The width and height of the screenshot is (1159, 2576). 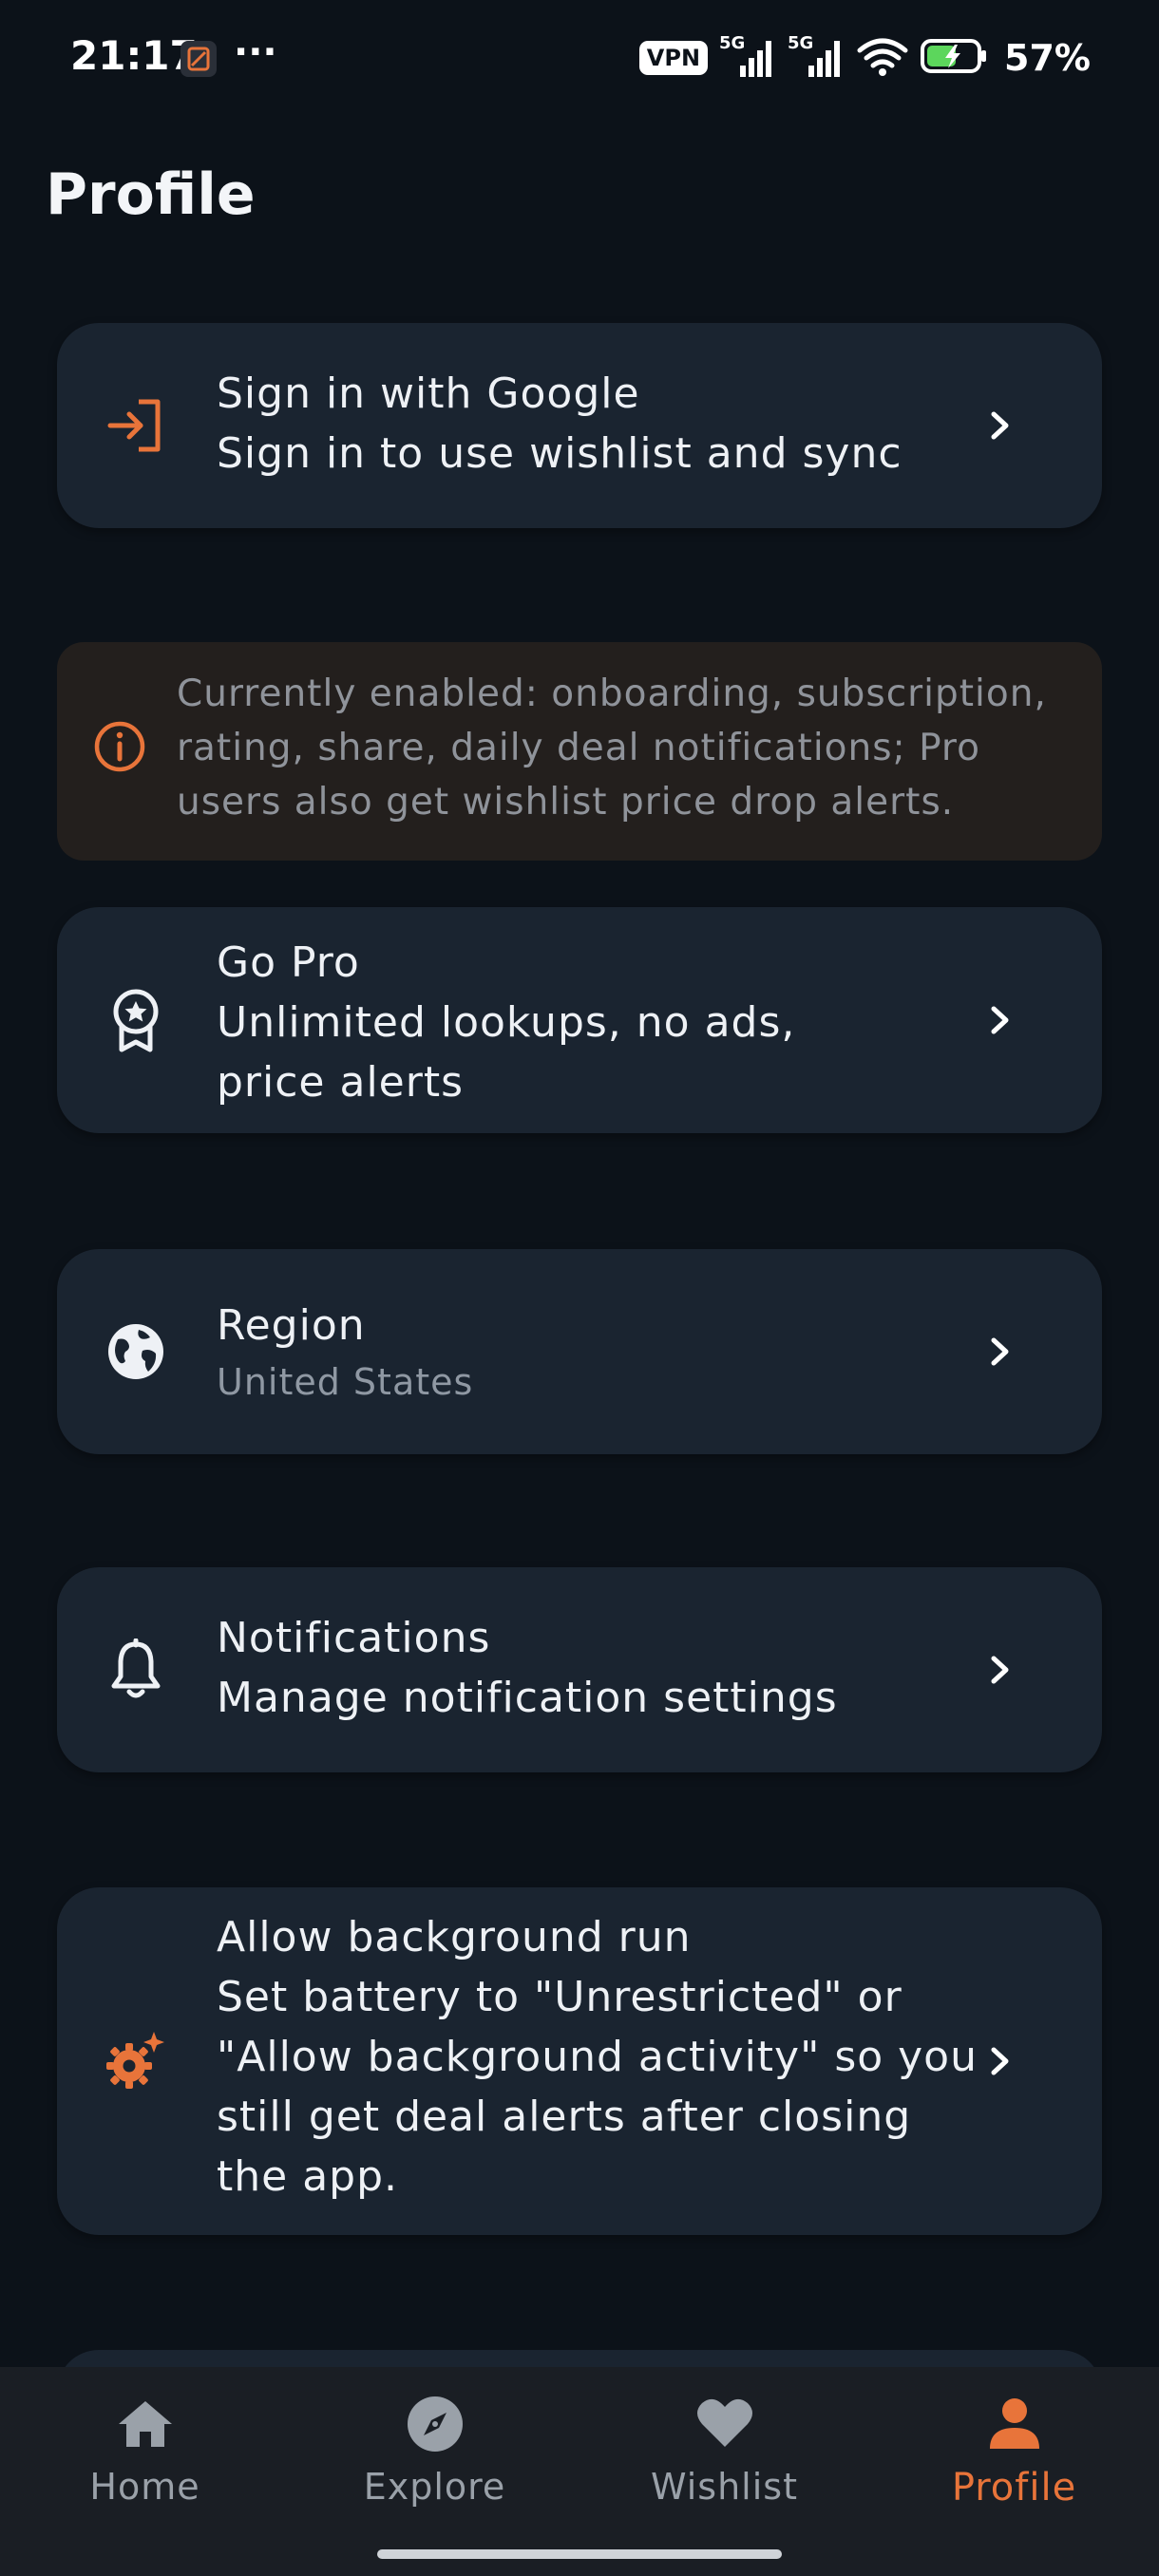 I want to click on heart-icon, so click(x=724, y=2422).